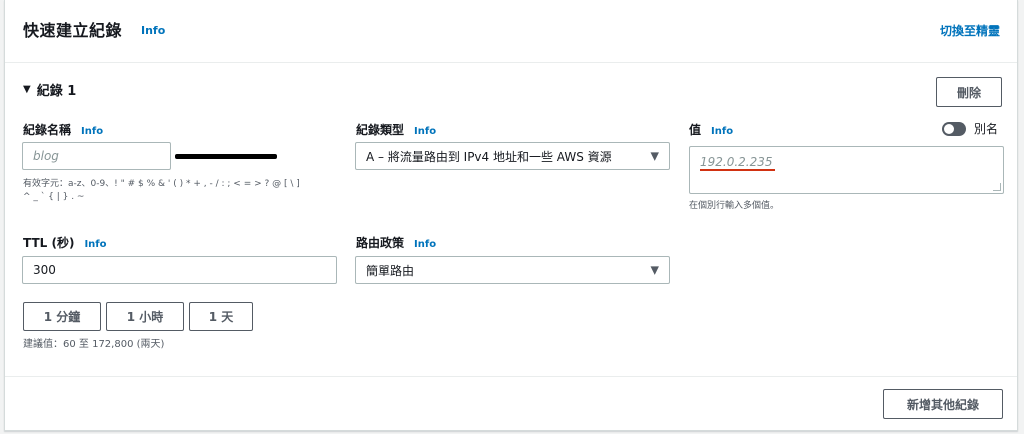 The image size is (1024, 434). Describe the element at coordinates (94, 344) in the screenshot. I see `ttl-hint: 建議值：60 至 172,800 (兩天)` at that location.